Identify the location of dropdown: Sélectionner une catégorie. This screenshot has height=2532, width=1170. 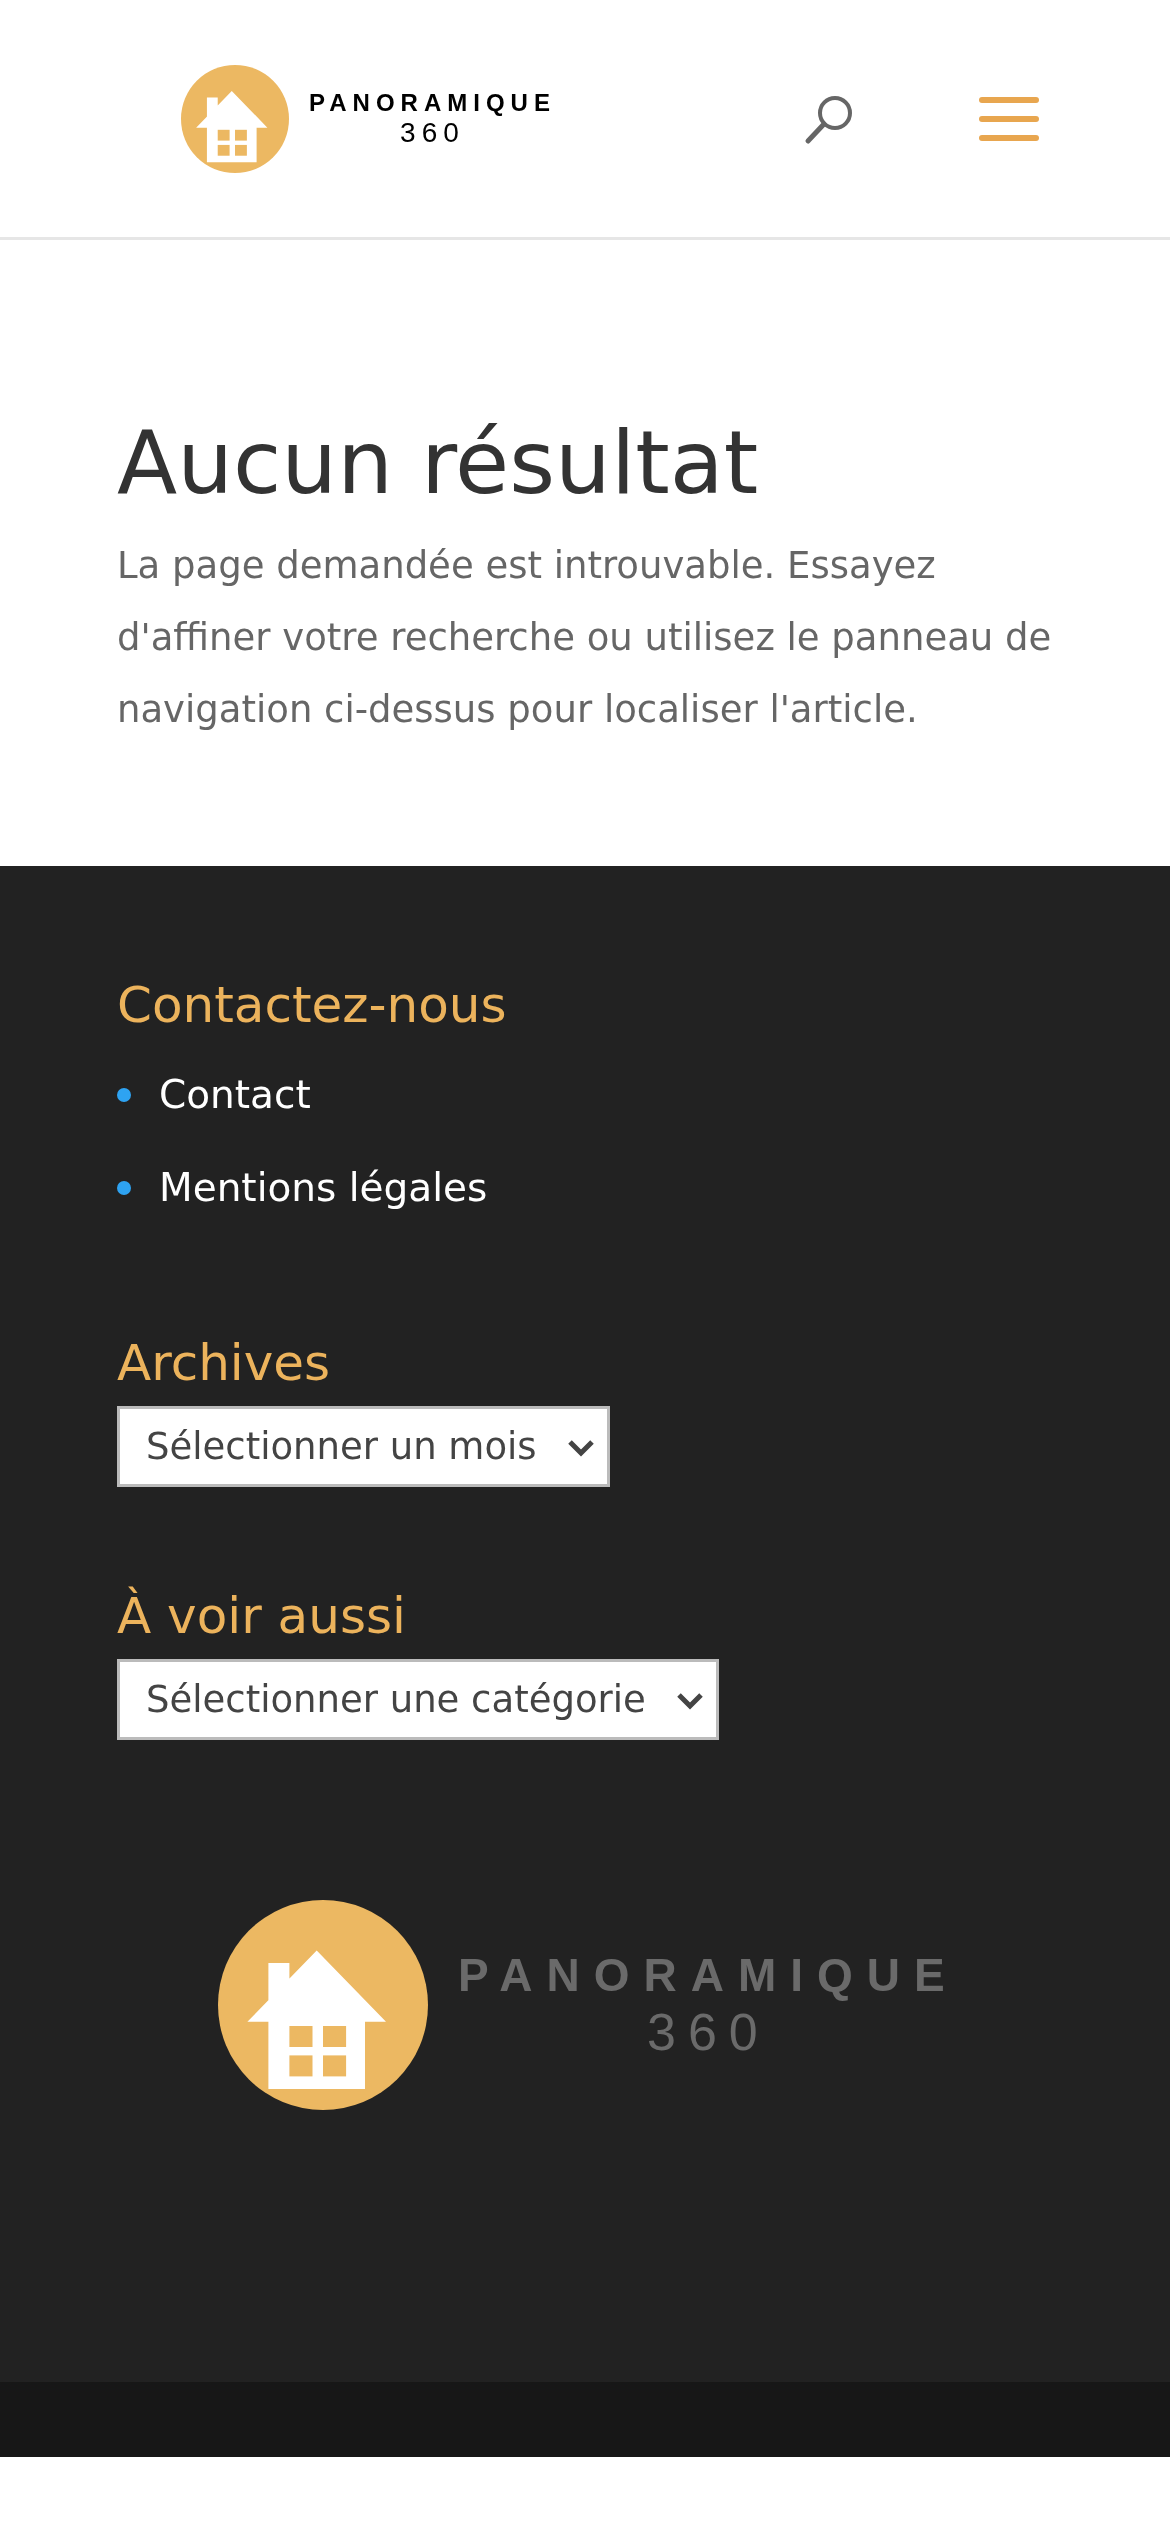
(418, 1699).